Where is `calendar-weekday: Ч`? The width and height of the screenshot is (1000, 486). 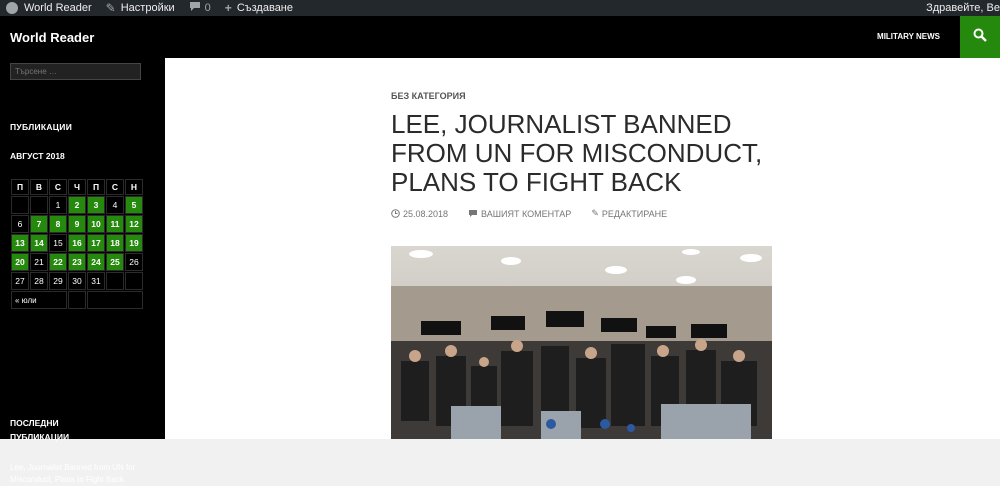
calendar-weekday: Ч is located at coordinates (77, 187).